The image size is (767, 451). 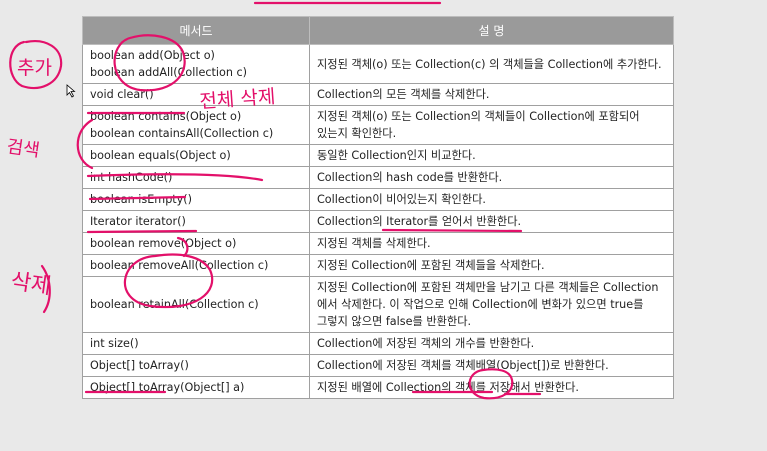 What do you see at coordinates (419, 221) in the screenshot?
I see `method-description: Collection의 Iterator를 얻어서 반환한다.` at bounding box center [419, 221].